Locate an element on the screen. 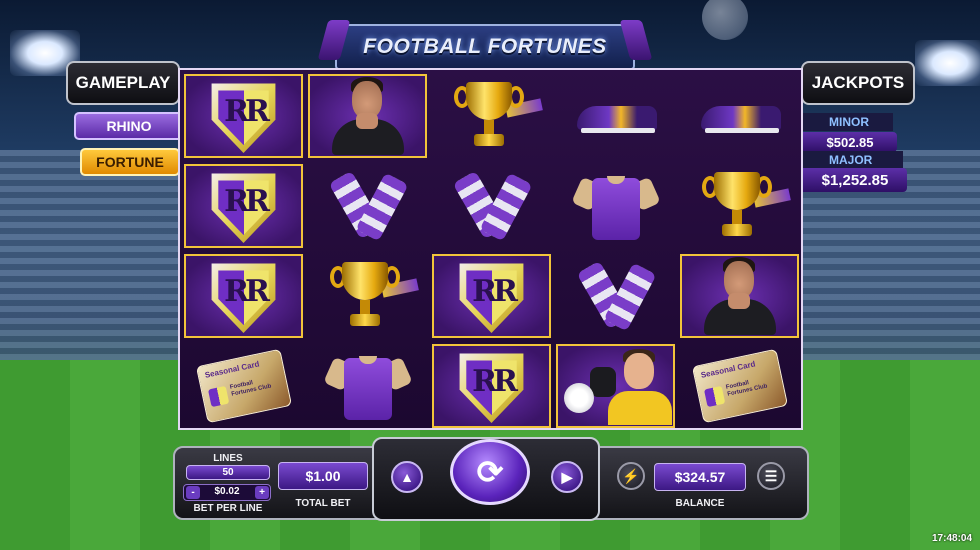 Image resolution: width=980 pixels, height=550 pixels. play-icon: ▶ is located at coordinates (567, 476).